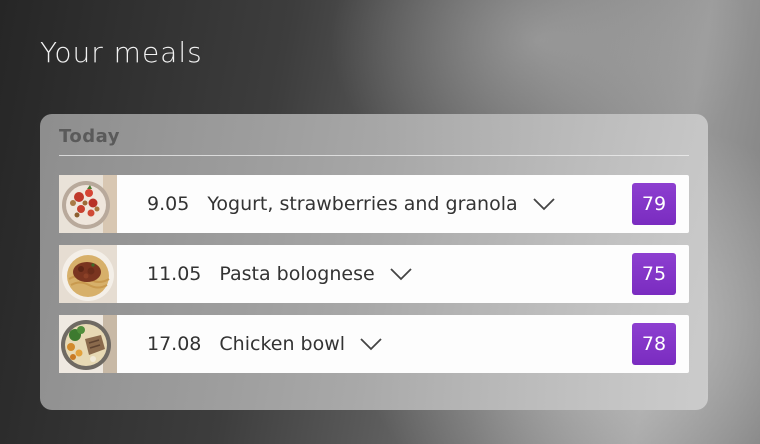  What do you see at coordinates (174, 274) in the screenshot?
I see `meal-time: 11.05` at bounding box center [174, 274].